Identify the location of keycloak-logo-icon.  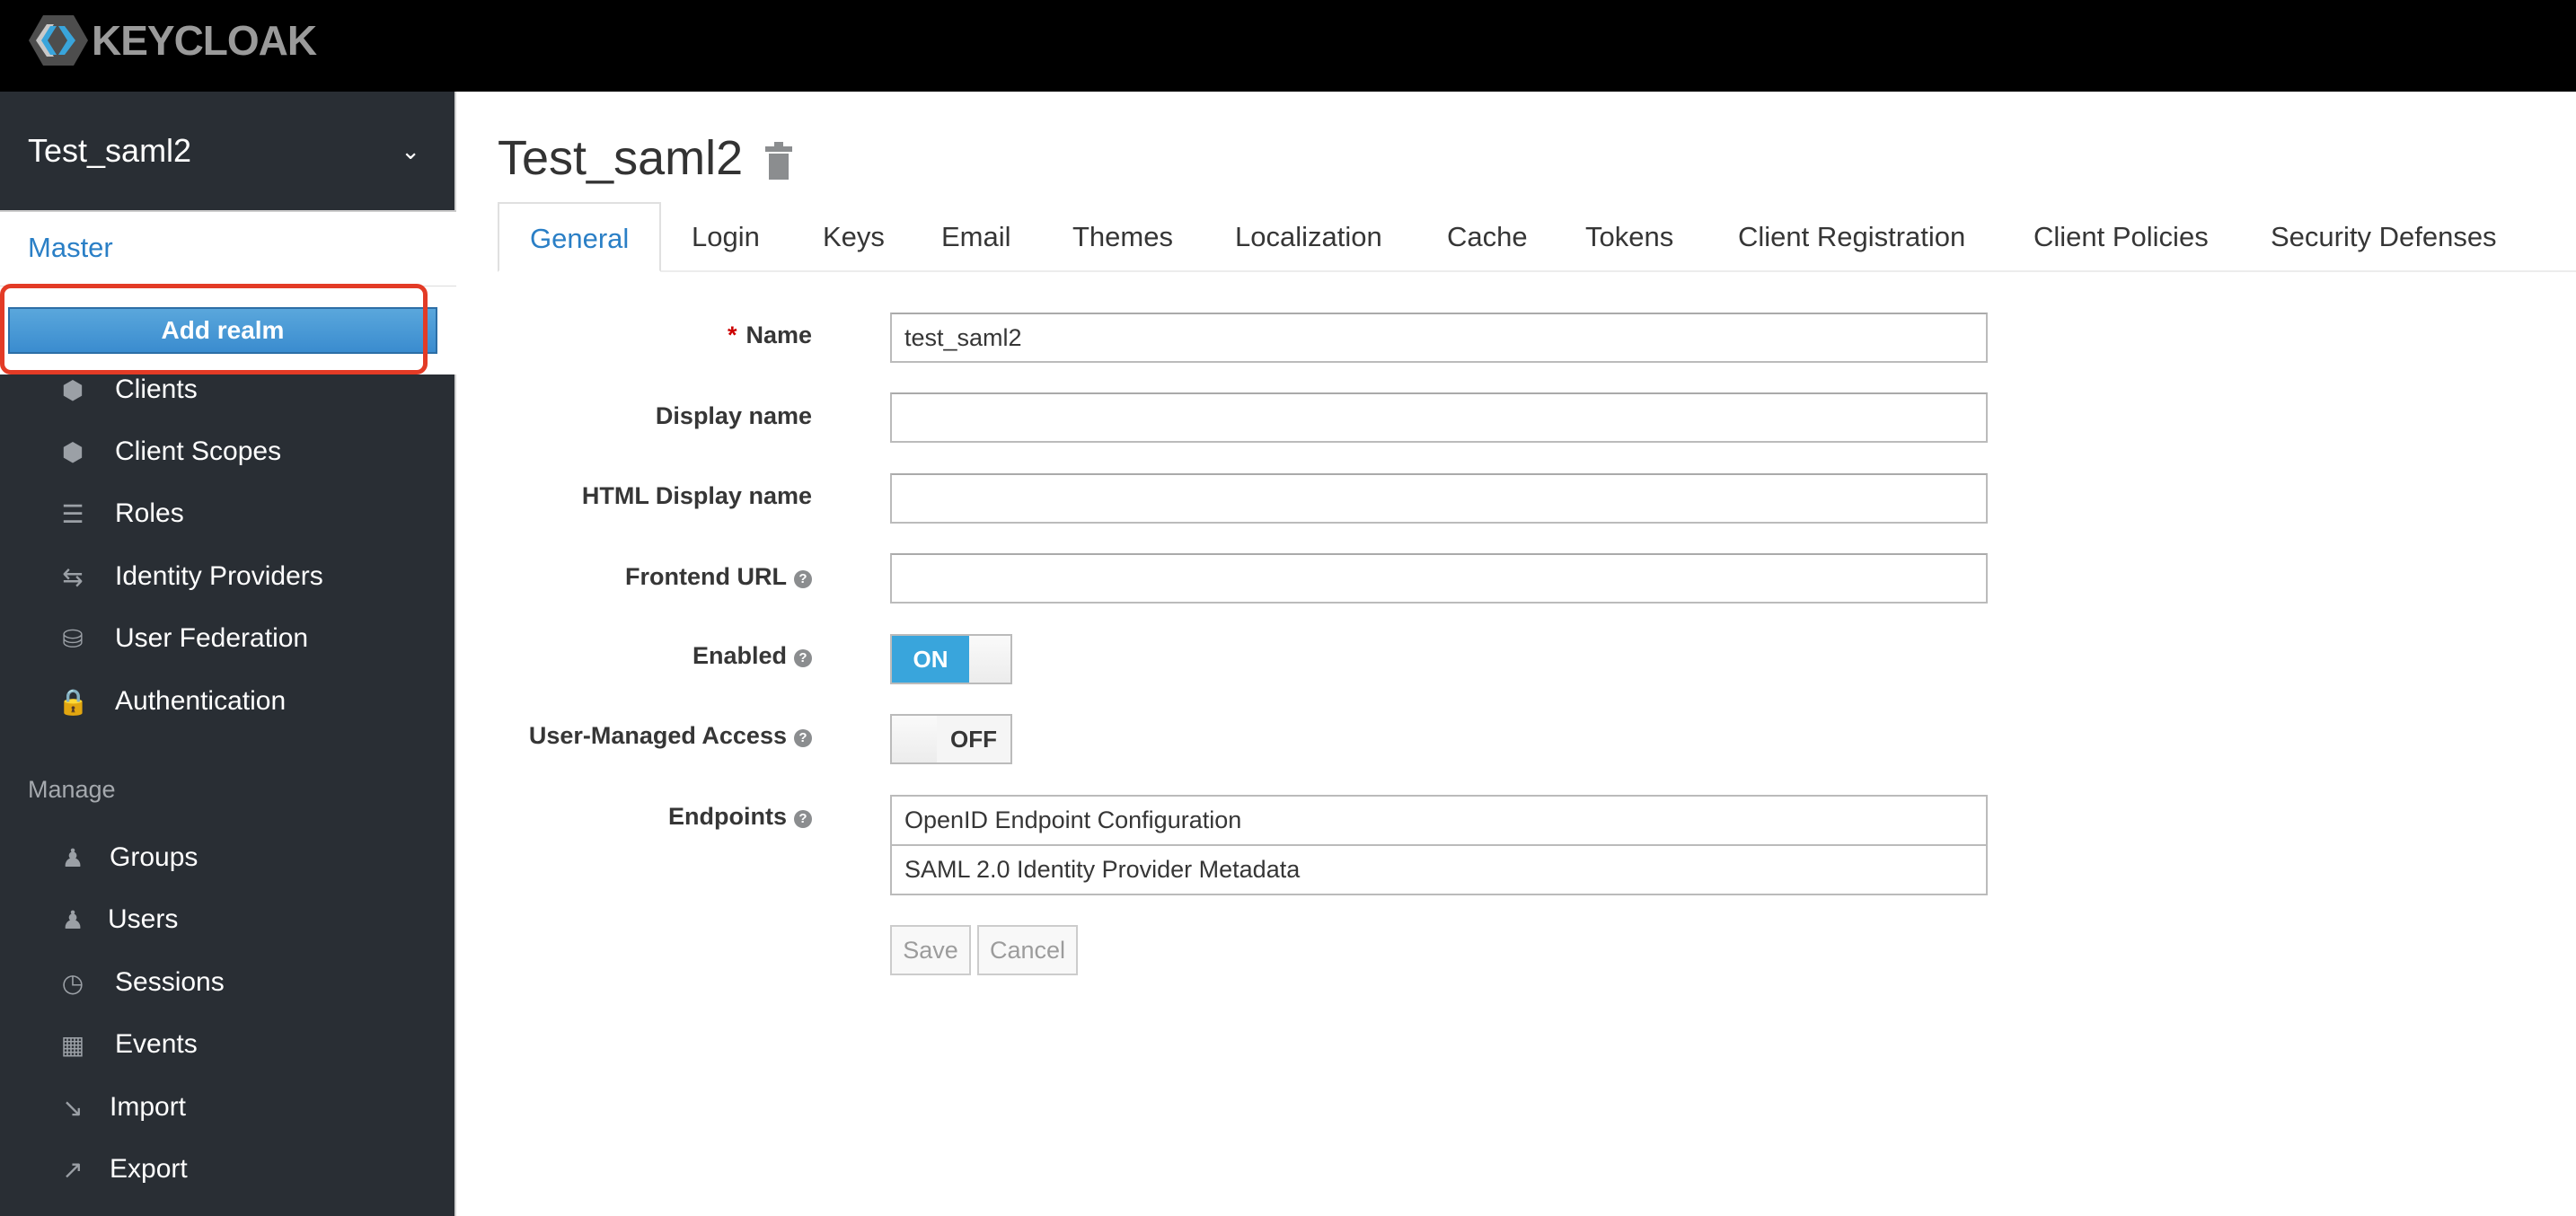
(58, 40).